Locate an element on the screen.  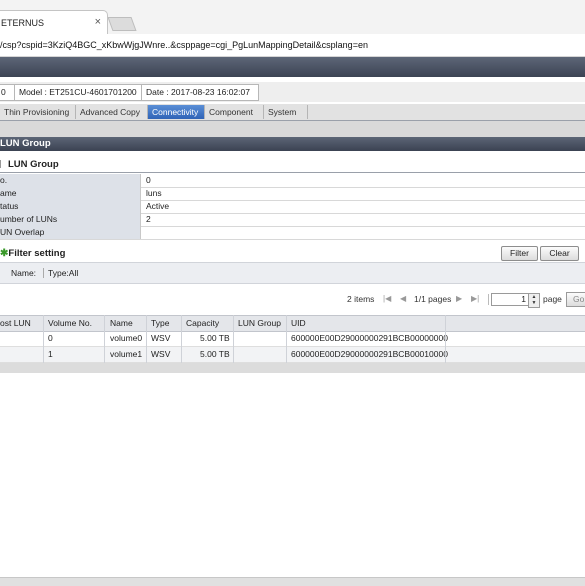
filter-type-label: Type:All is located at coordinates (63, 273).